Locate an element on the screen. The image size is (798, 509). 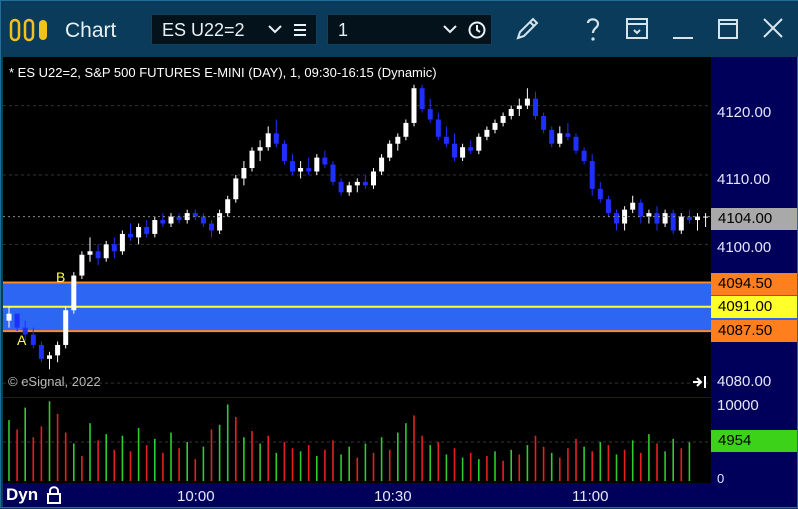
price-tick-label: 4110.00 is located at coordinates (744, 179).